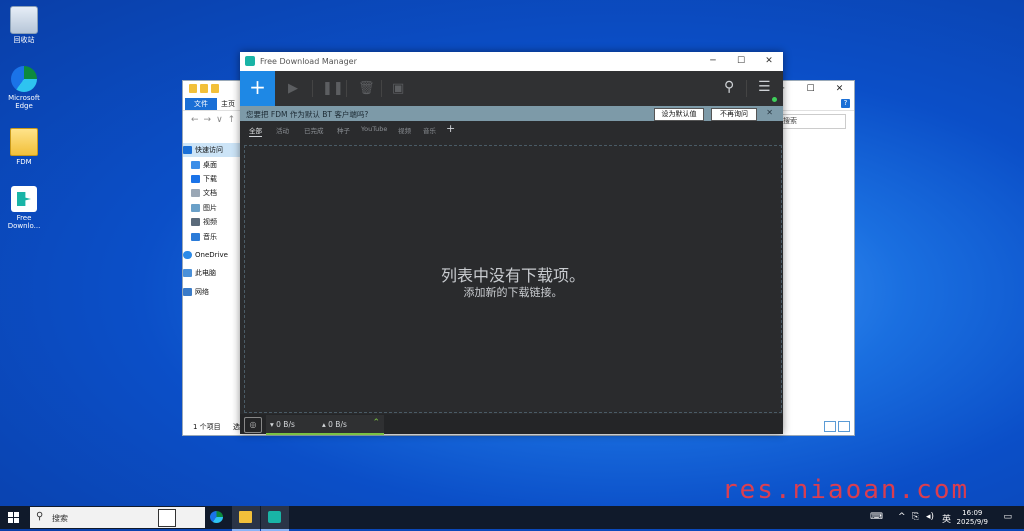 This screenshot has width=1024, height=531. What do you see at coordinates (846, 490) in the screenshot?
I see `watermark-text: res.niaoan.com` at bounding box center [846, 490].